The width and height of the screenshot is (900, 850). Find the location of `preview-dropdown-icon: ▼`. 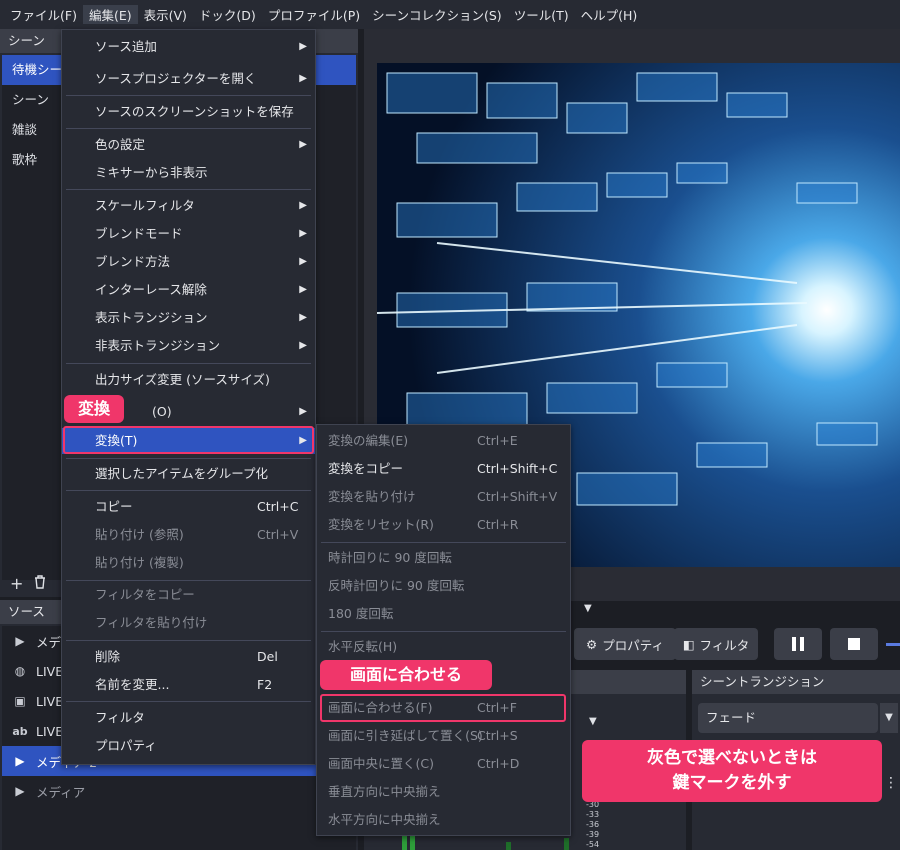

preview-dropdown-icon: ▼ is located at coordinates (588, 608).